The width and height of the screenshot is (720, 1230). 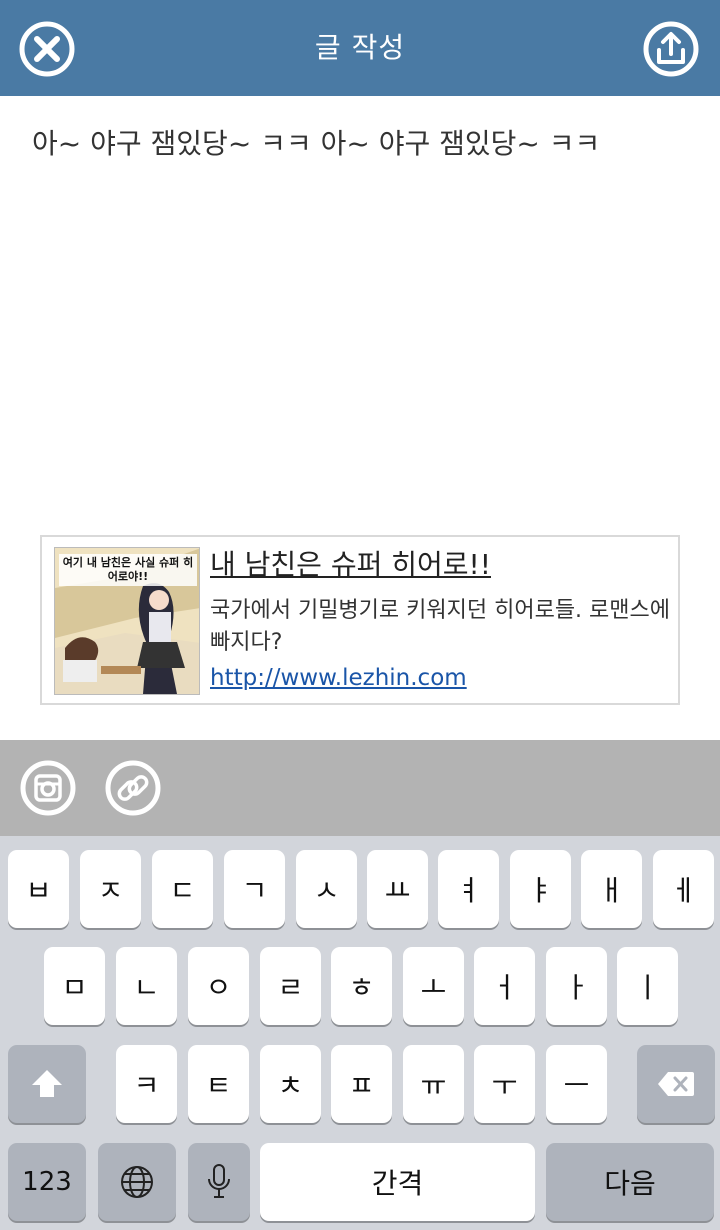 I want to click on instagram-icon, so click(x=48, y=788).